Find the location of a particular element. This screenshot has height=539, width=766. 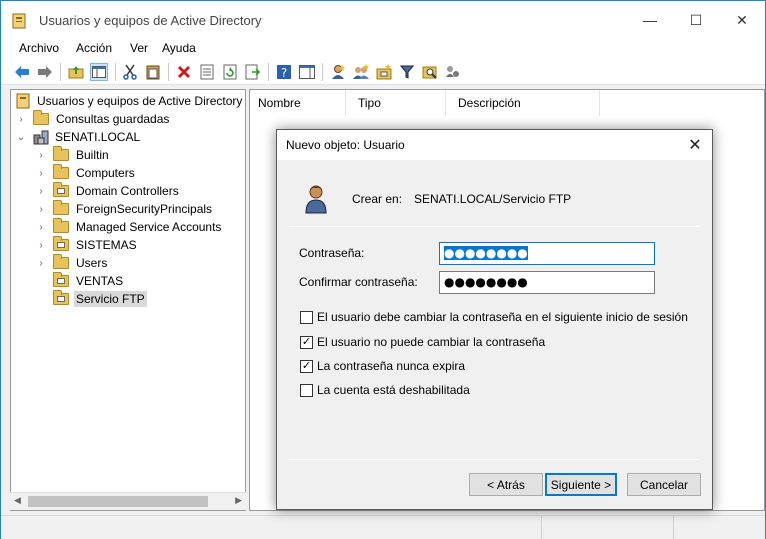

menu-ayuda: Ayuda is located at coordinates (179, 48).